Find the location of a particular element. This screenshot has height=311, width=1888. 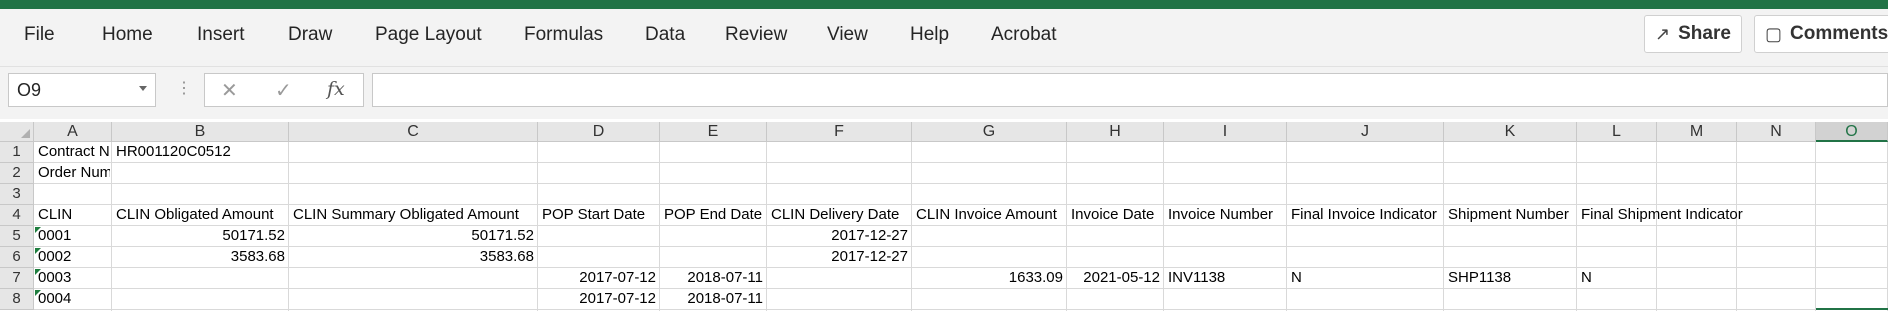

cell-f6: 2017-12-27 is located at coordinates (837, 257).